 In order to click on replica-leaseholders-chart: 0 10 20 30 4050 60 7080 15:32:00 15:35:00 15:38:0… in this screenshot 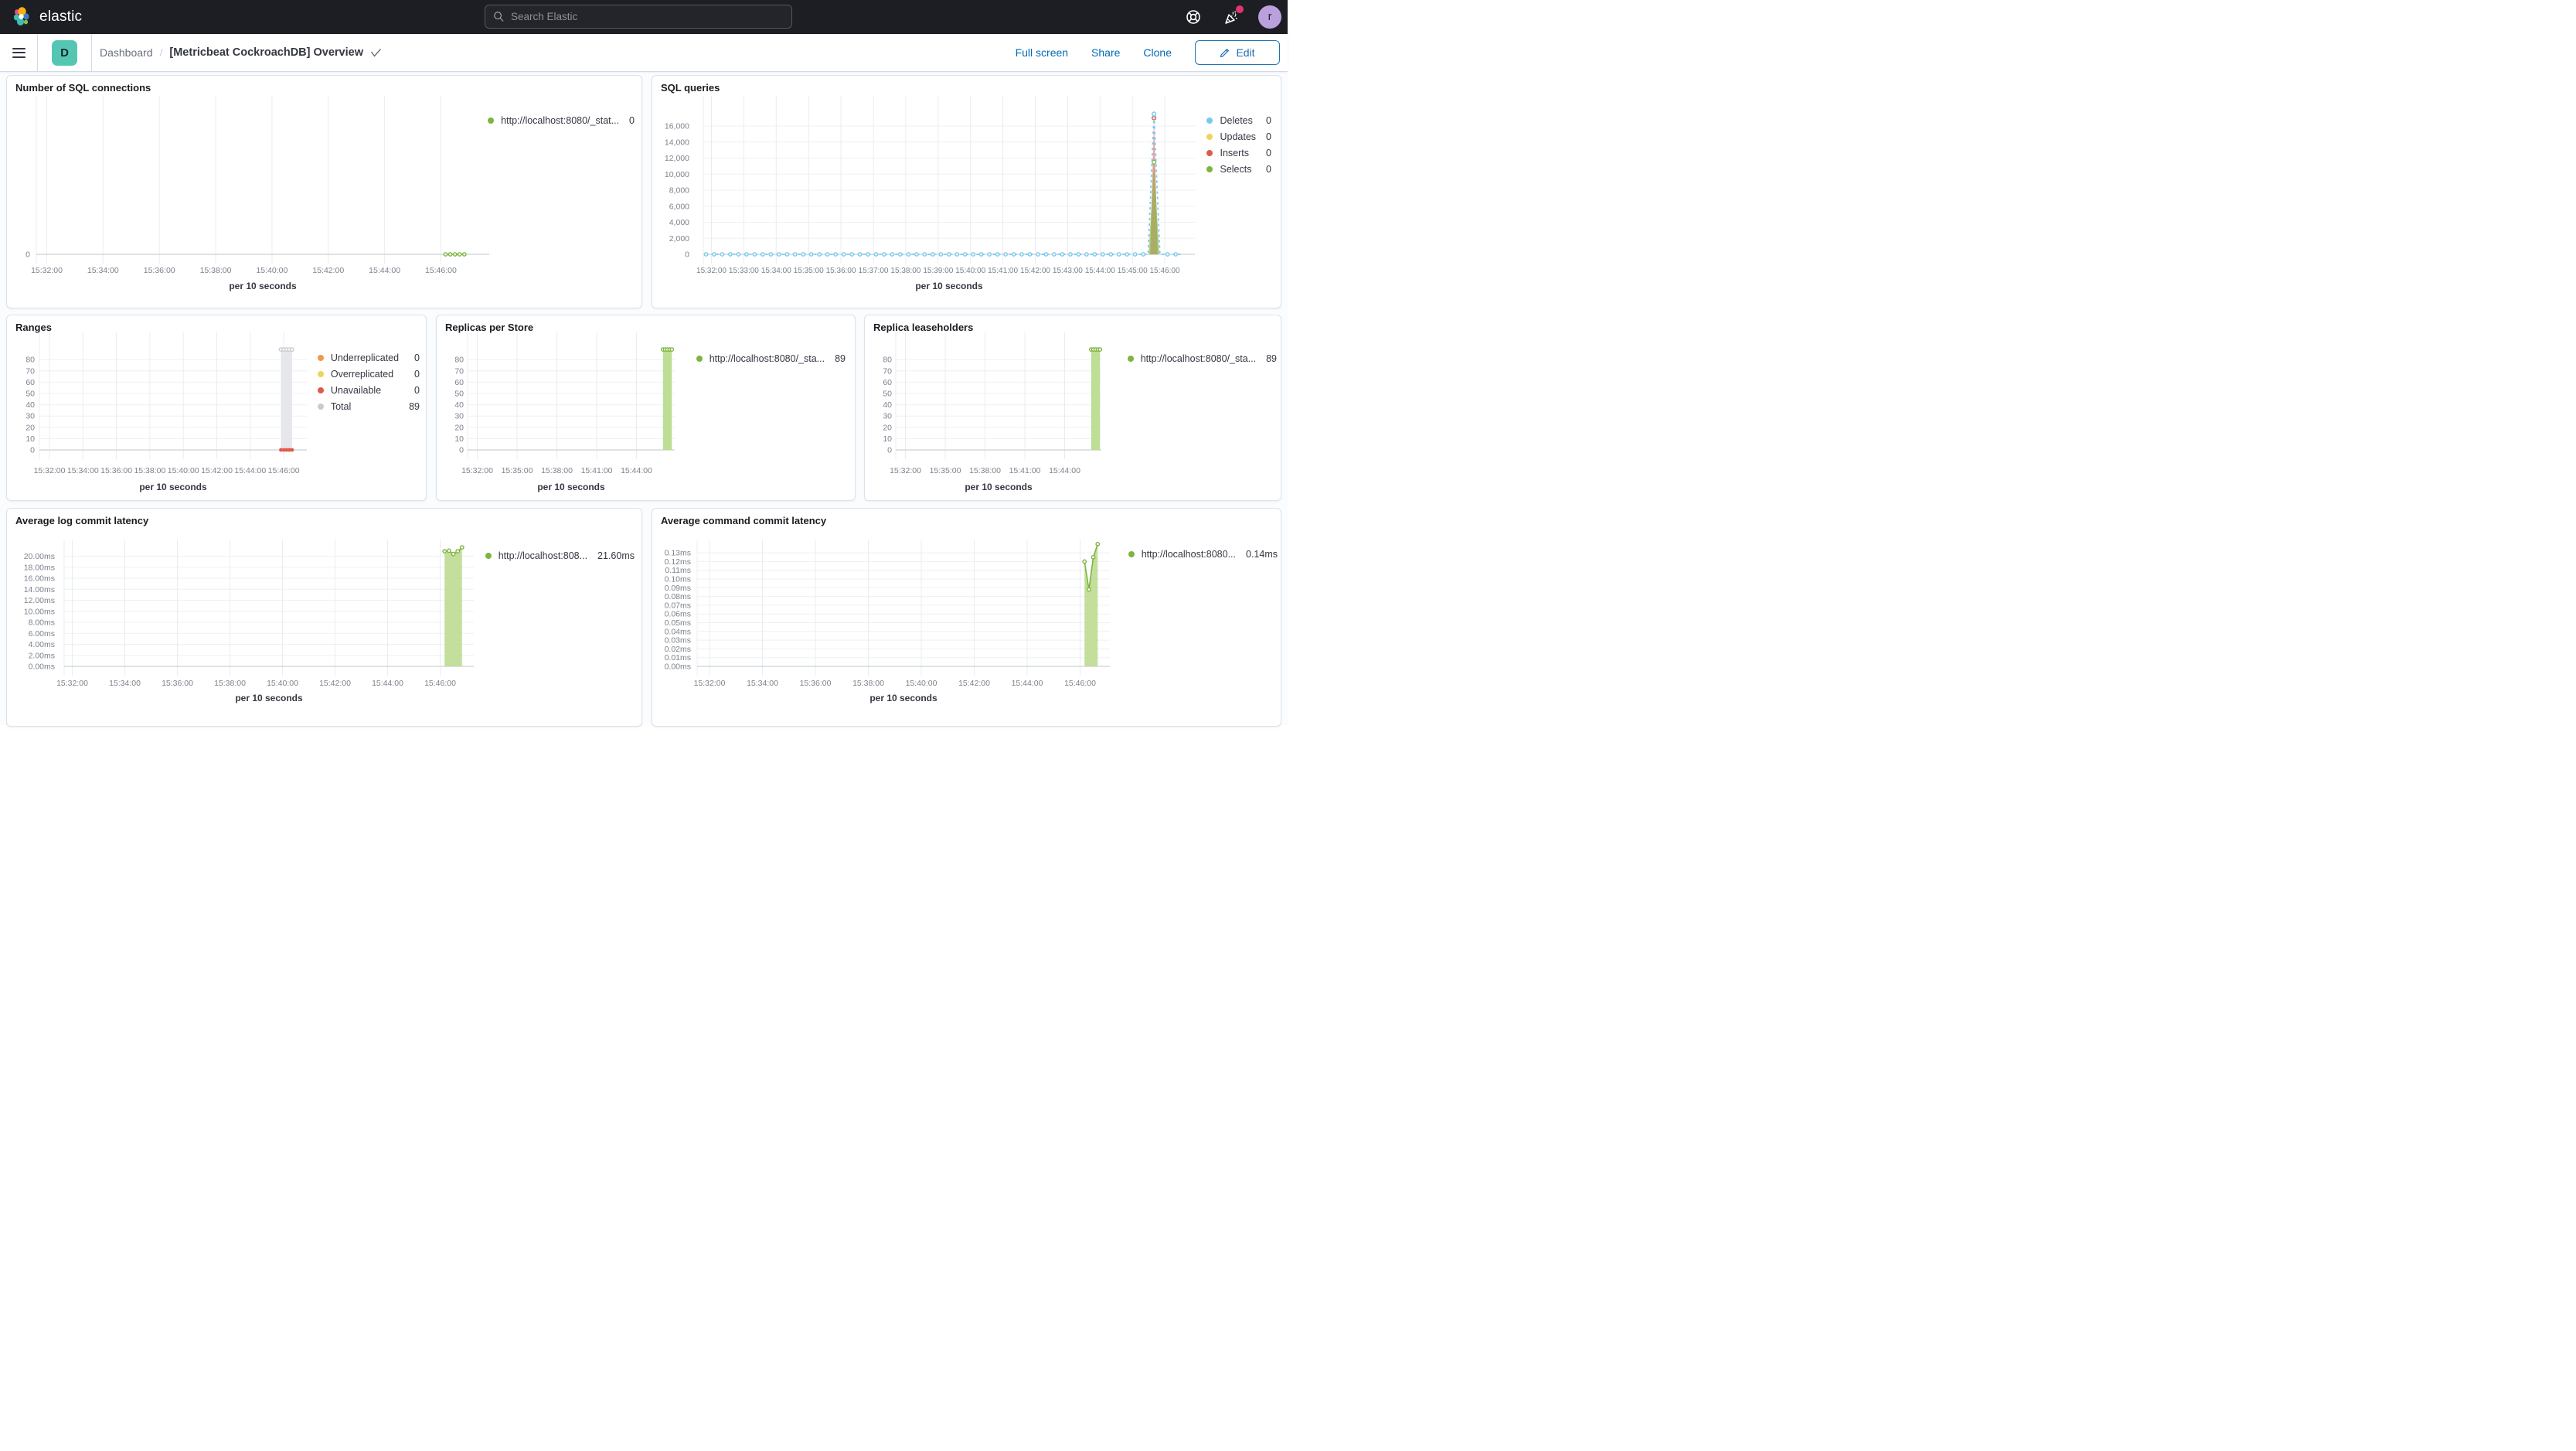, I will do `click(1073, 408)`.